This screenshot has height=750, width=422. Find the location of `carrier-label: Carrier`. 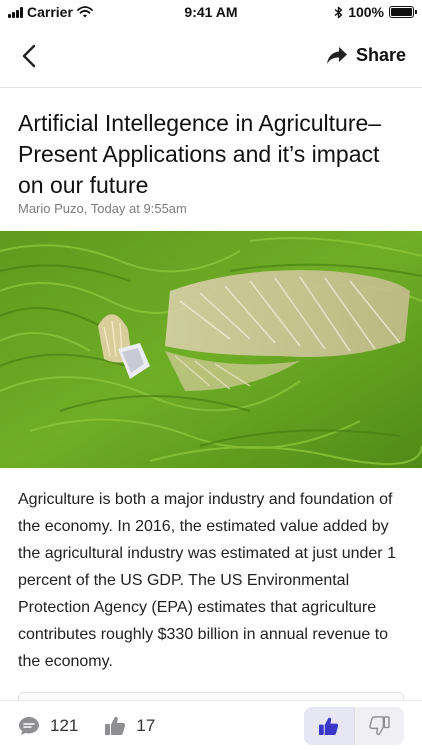

carrier-label: Carrier is located at coordinates (50, 12).